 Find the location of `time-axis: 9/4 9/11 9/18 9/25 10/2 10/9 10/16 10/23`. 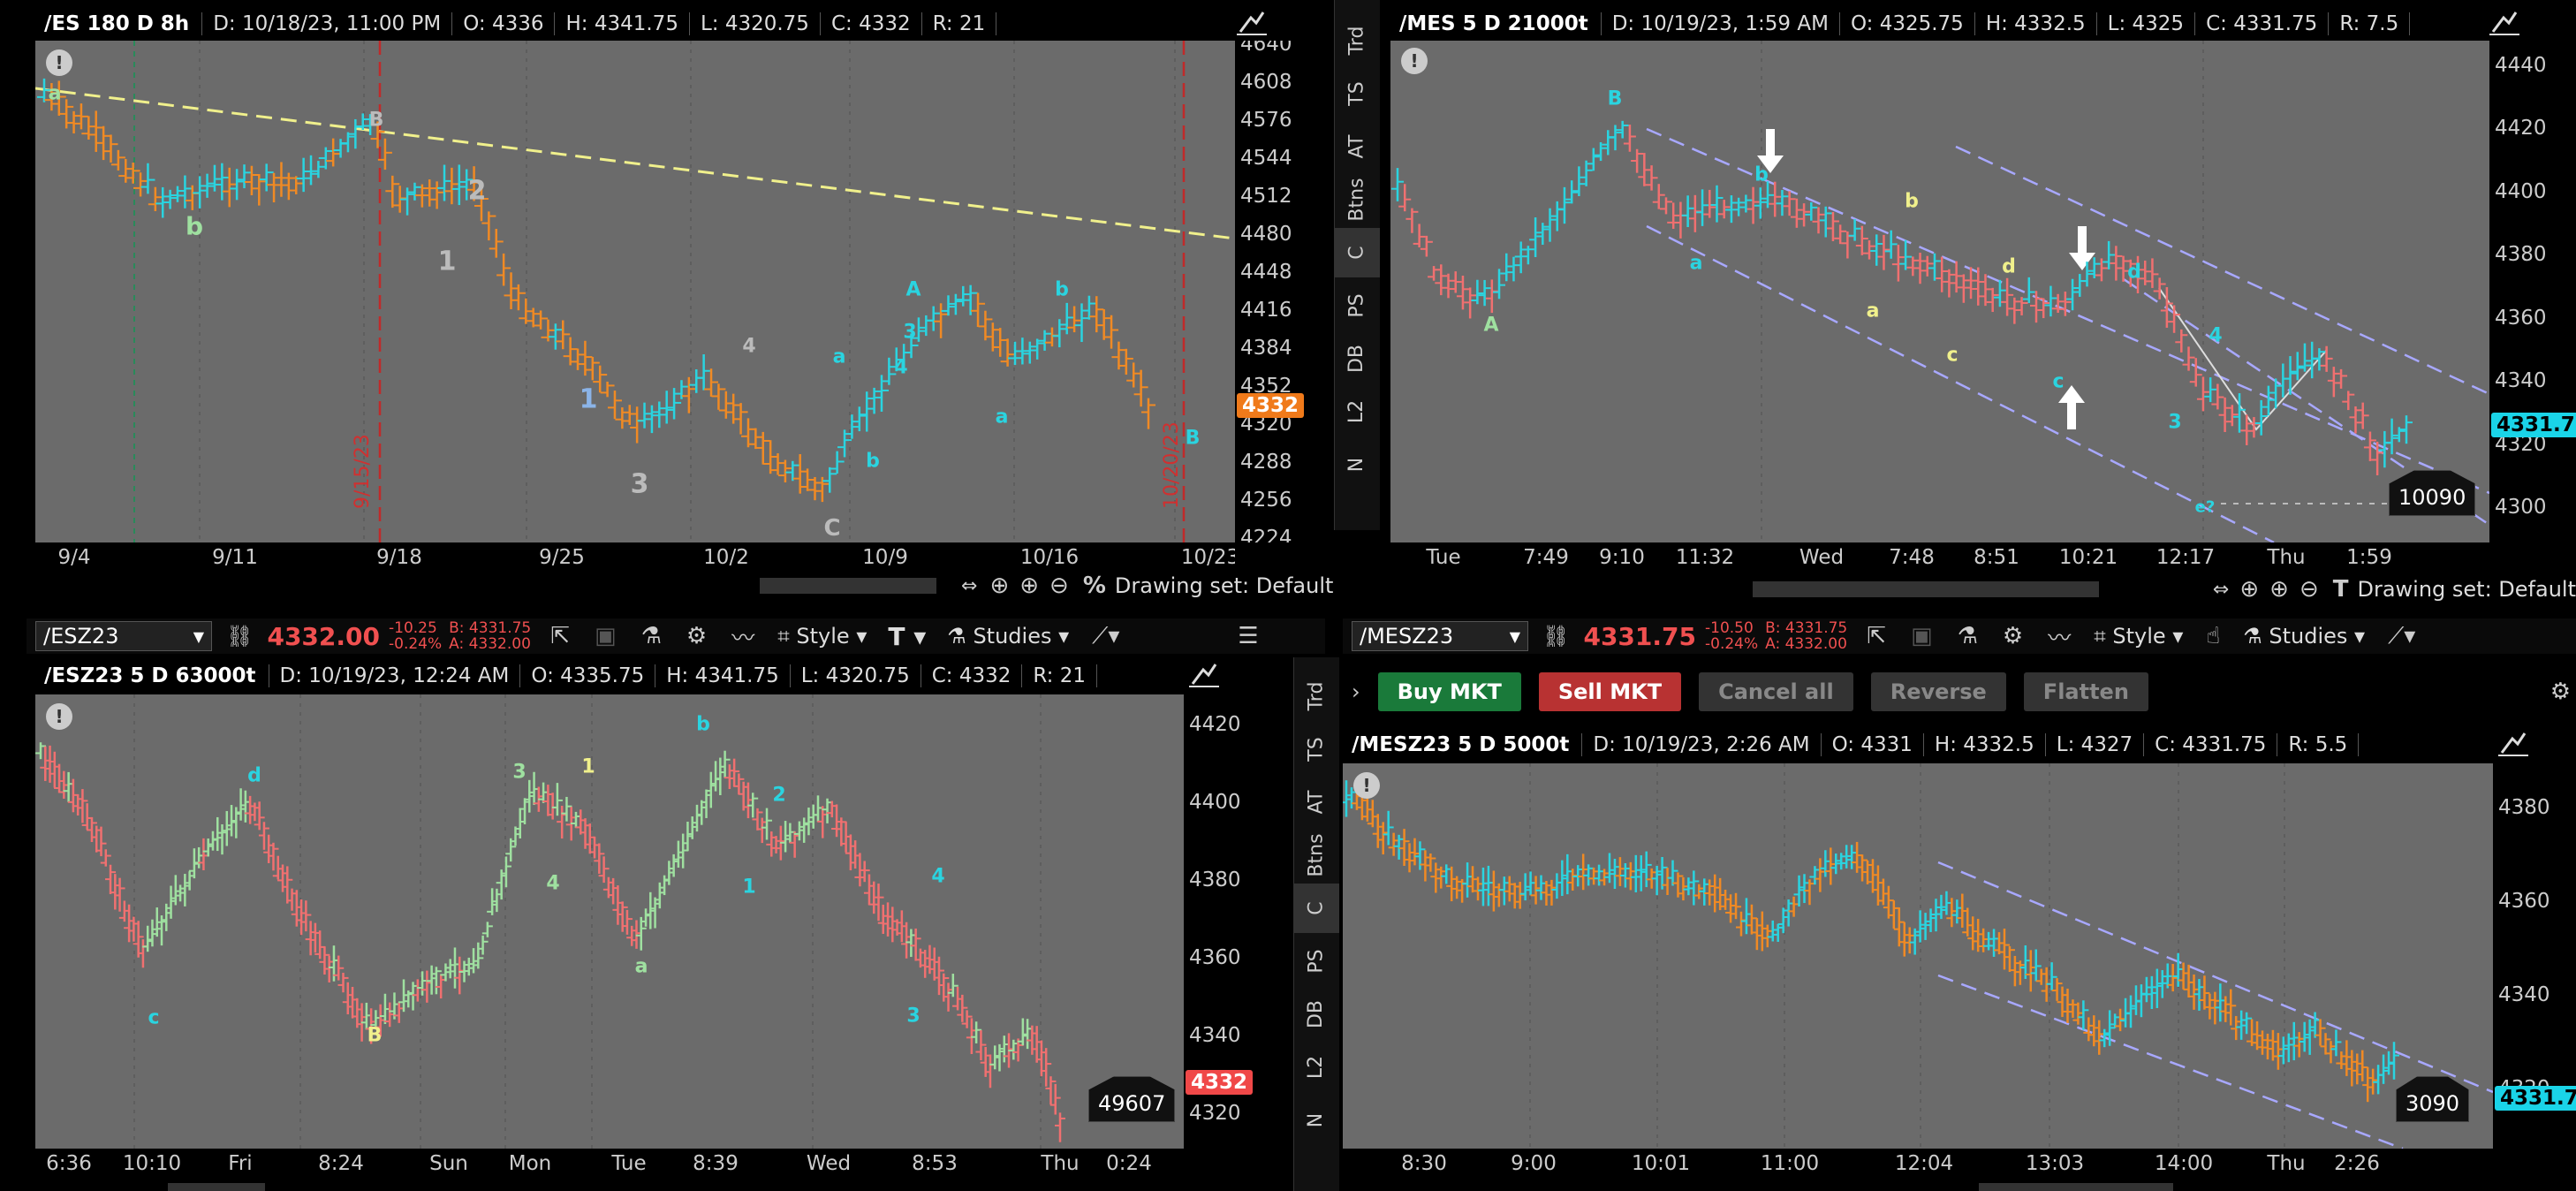

time-axis: 9/4 9/11 9/18 9/25 10/2 10/9 10/16 10/23 is located at coordinates (635, 558).